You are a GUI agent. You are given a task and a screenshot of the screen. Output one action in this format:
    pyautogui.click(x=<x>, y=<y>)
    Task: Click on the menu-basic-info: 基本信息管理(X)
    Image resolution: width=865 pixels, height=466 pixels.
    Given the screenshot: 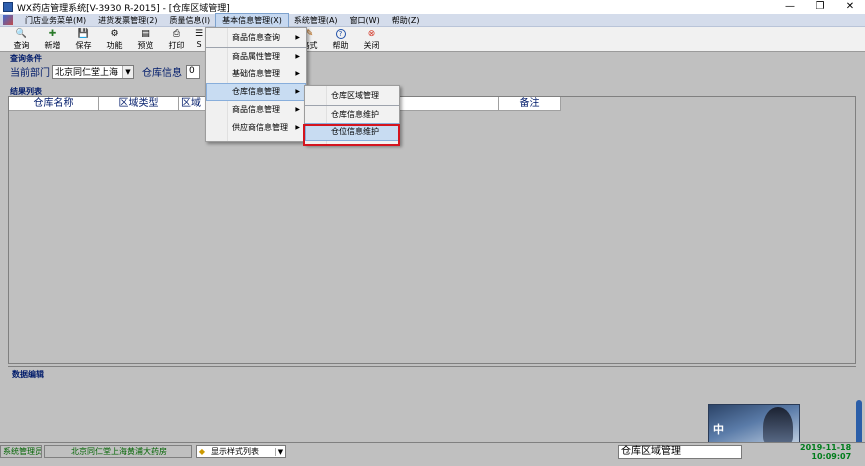 What is the action you would take?
    pyautogui.click(x=252, y=20)
    